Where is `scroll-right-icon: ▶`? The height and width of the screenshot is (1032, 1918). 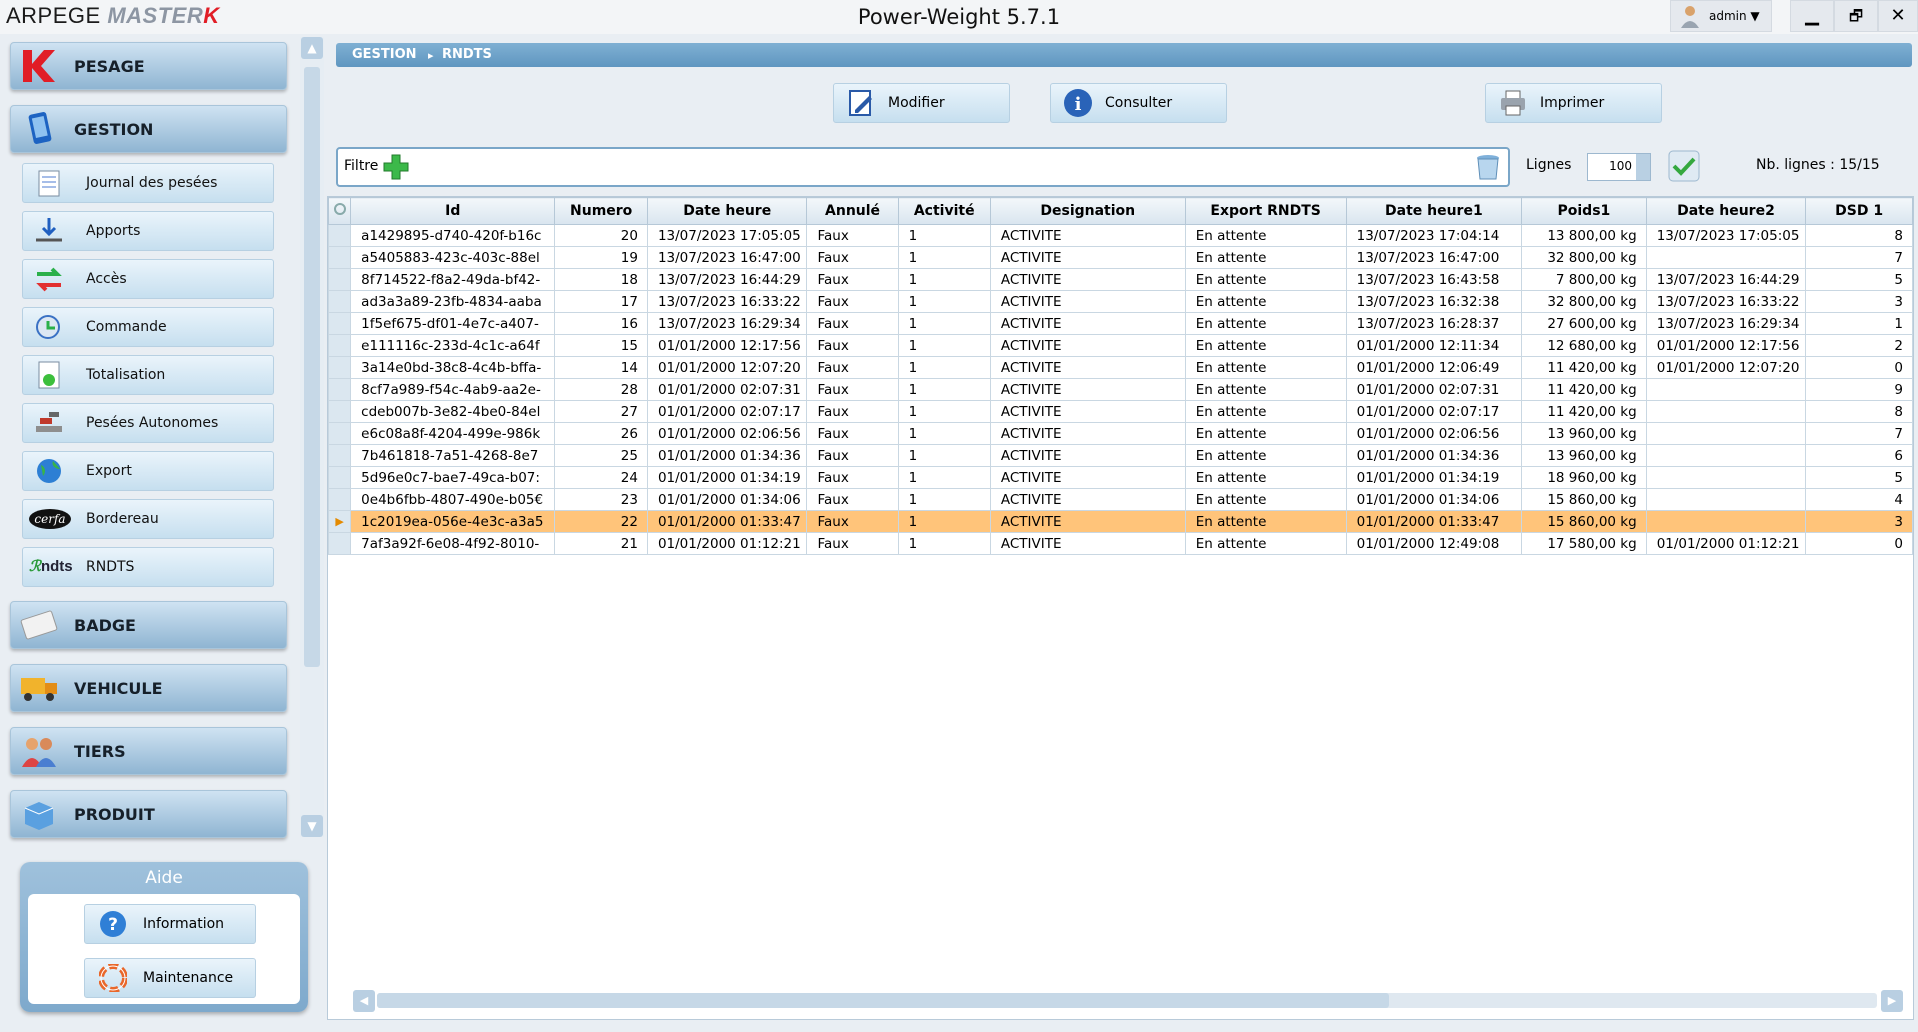
scroll-right-icon: ▶ is located at coordinates (1892, 1001).